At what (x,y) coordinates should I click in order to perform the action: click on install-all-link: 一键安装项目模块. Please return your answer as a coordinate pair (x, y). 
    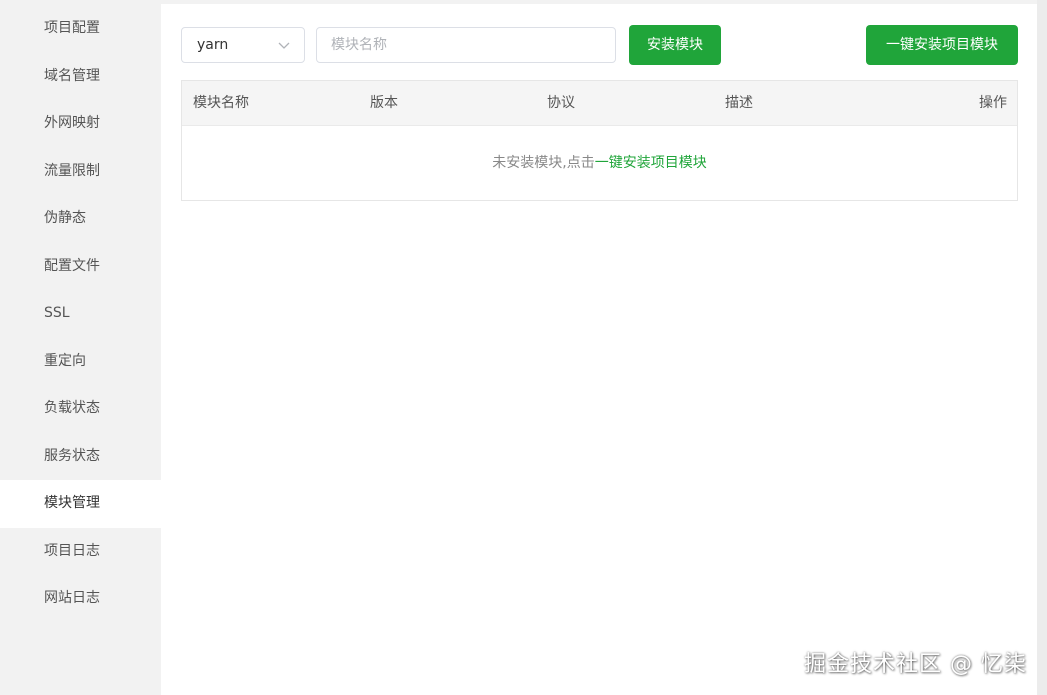
    Looking at the image, I should click on (651, 163).